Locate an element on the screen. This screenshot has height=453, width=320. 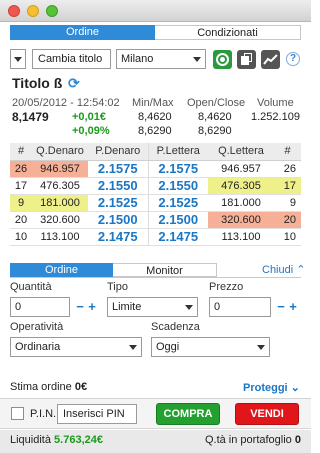
bid-qty: 476.305 is located at coordinates (60, 186).